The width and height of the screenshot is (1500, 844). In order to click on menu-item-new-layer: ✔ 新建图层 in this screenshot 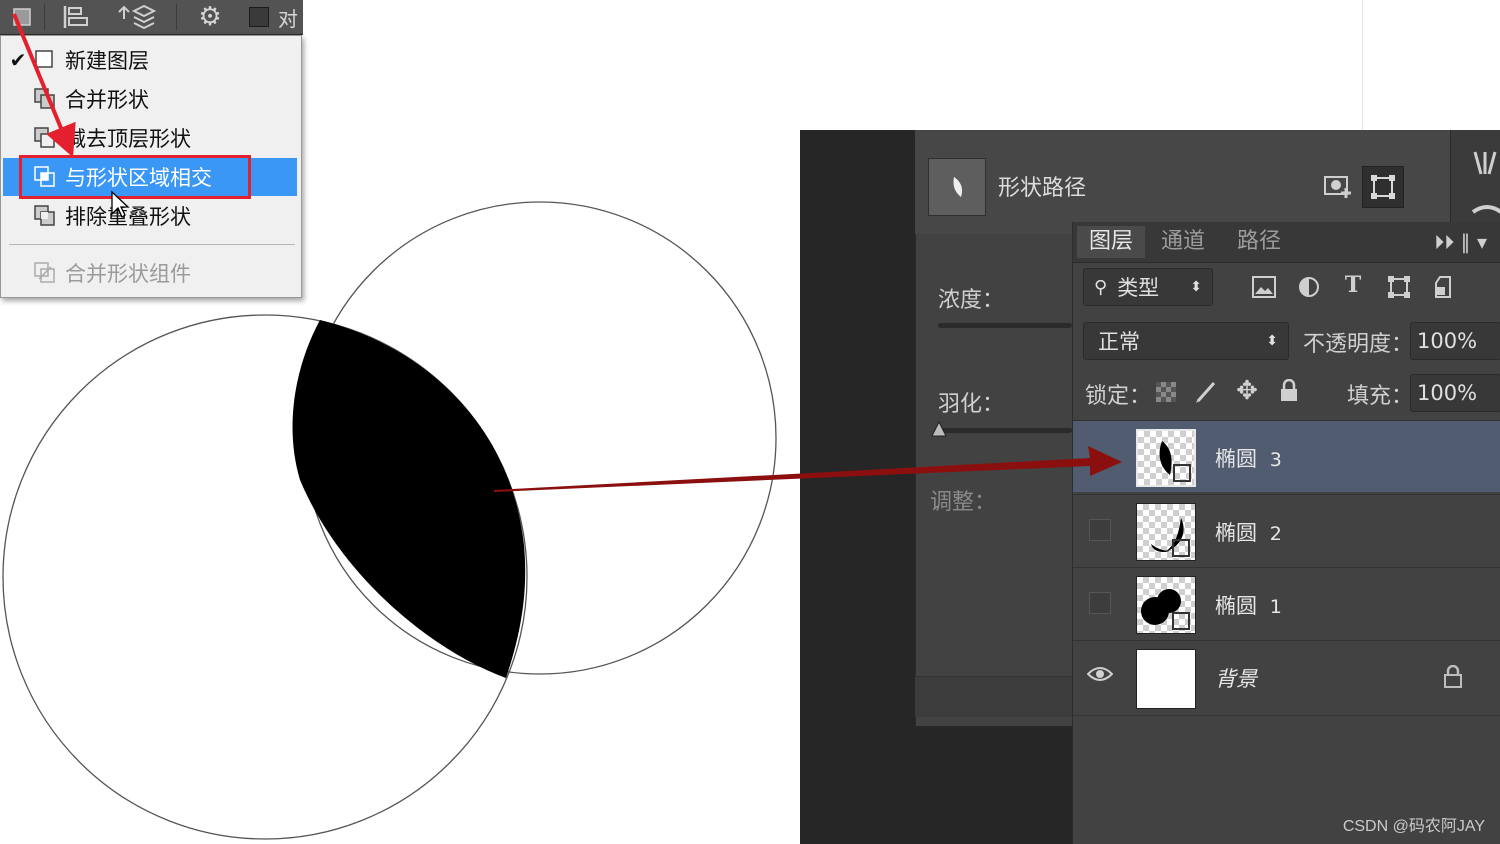, I will do `click(150, 60)`.